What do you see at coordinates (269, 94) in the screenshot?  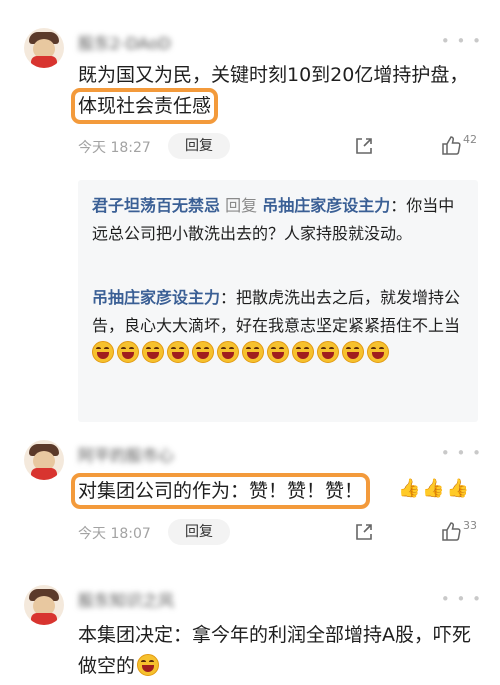 I see `comment-text: 既为国又为民，关键时刻10到20亿增持护盘，体现社会责任感` at bounding box center [269, 94].